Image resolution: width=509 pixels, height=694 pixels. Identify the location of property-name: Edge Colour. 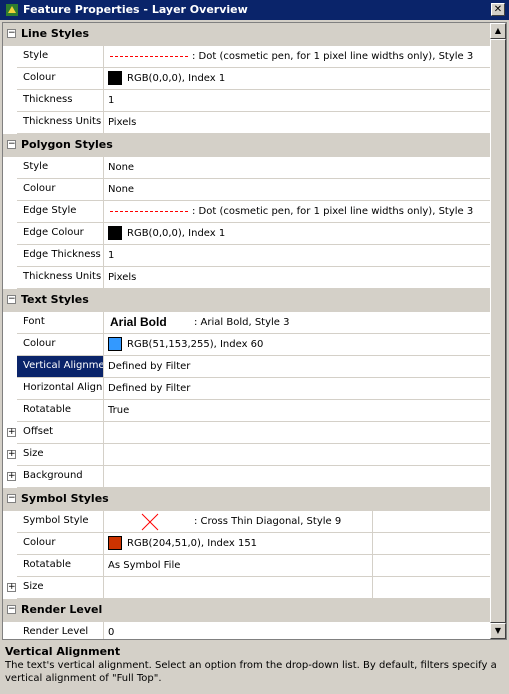
(53, 232).